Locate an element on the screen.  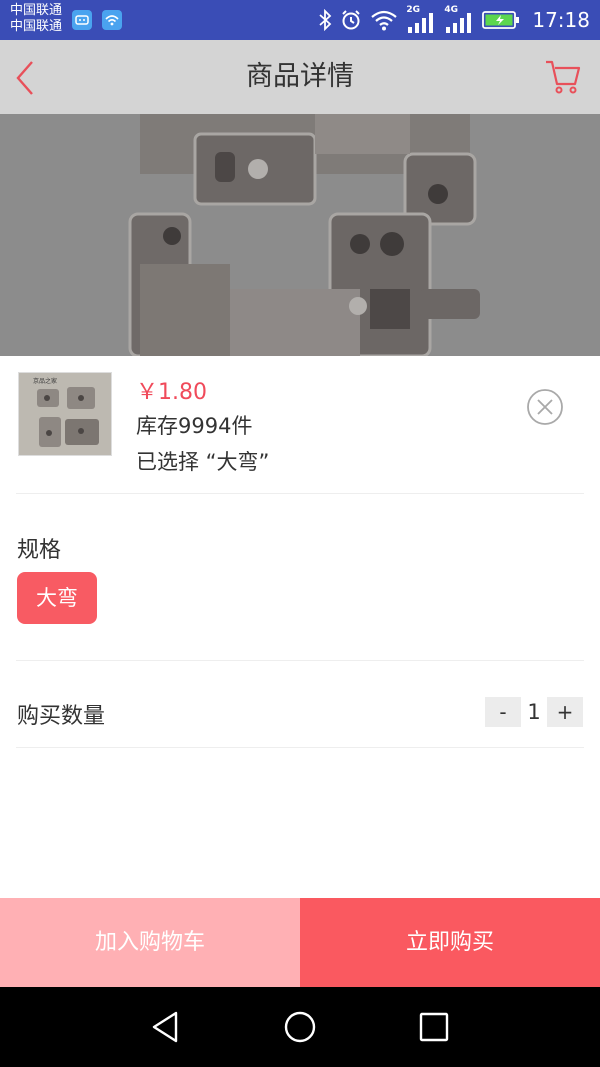
product-price: ￥1.80 is located at coordinates (171, 392).